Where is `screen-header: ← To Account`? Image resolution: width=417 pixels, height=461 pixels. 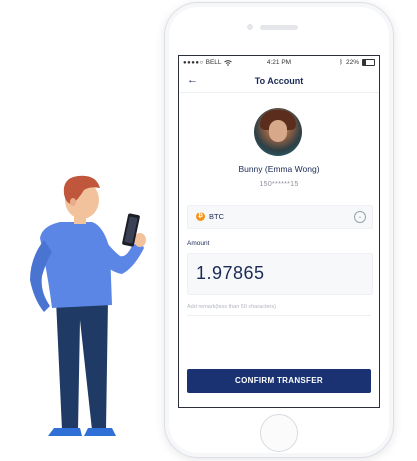
screen-header: ← To Account is located at coordinates (279, 82).